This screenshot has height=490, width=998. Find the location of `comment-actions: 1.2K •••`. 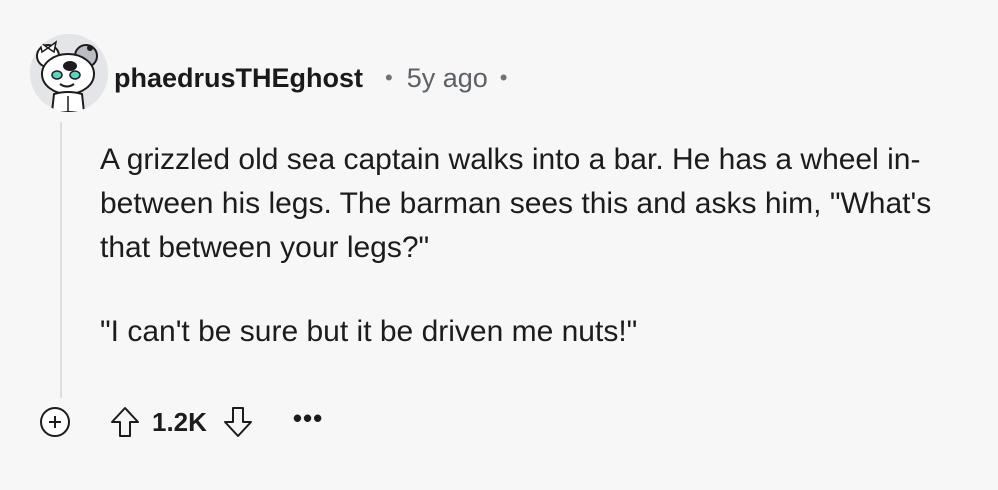

comment-actions: 1.2K ••• is located at coordinates (181, 422).